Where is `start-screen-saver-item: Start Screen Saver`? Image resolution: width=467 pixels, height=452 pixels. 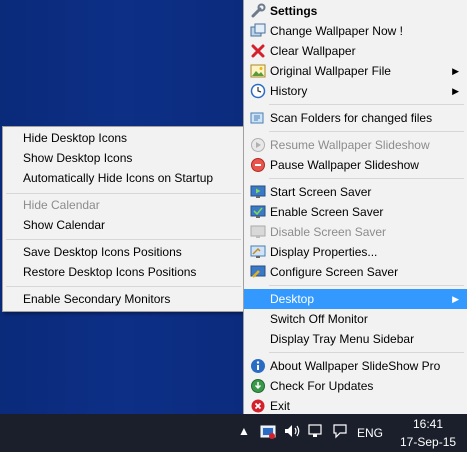 start-screen-saver-item: Start Screen Saver is located at coordinates (355, 192).